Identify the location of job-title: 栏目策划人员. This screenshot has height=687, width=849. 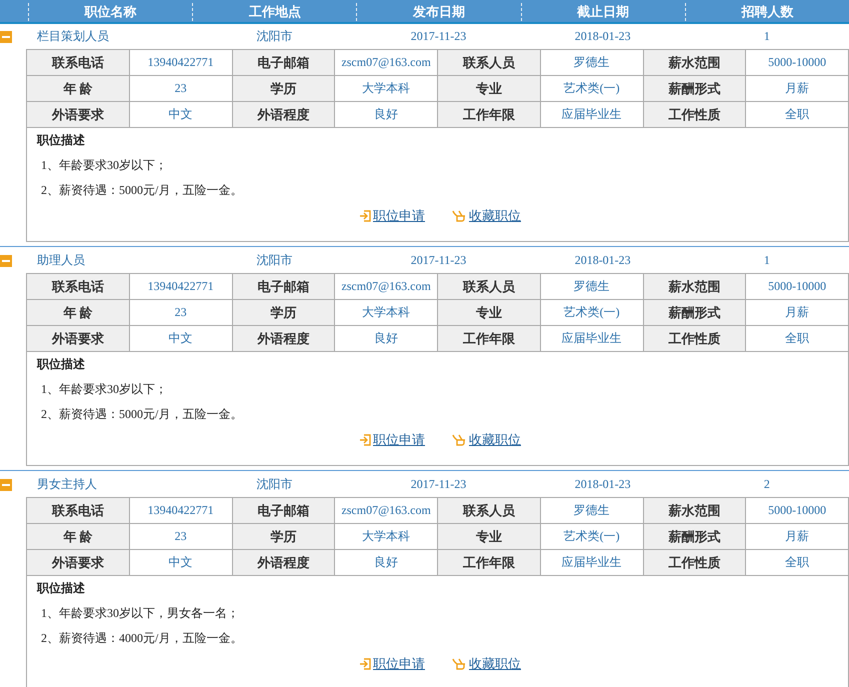
(110, 36).